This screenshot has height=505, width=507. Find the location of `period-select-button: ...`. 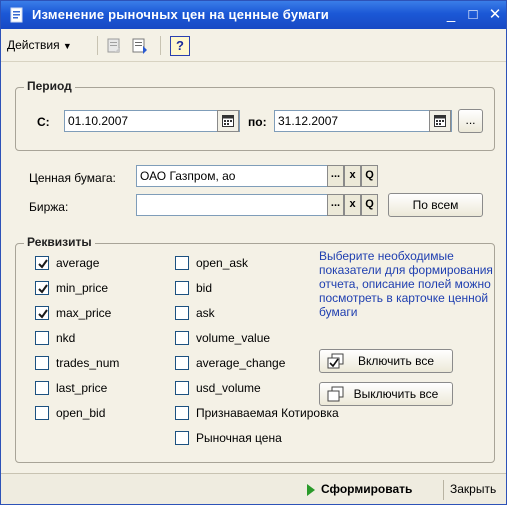

period-select-button: ... is located at coordinates (470, 121).